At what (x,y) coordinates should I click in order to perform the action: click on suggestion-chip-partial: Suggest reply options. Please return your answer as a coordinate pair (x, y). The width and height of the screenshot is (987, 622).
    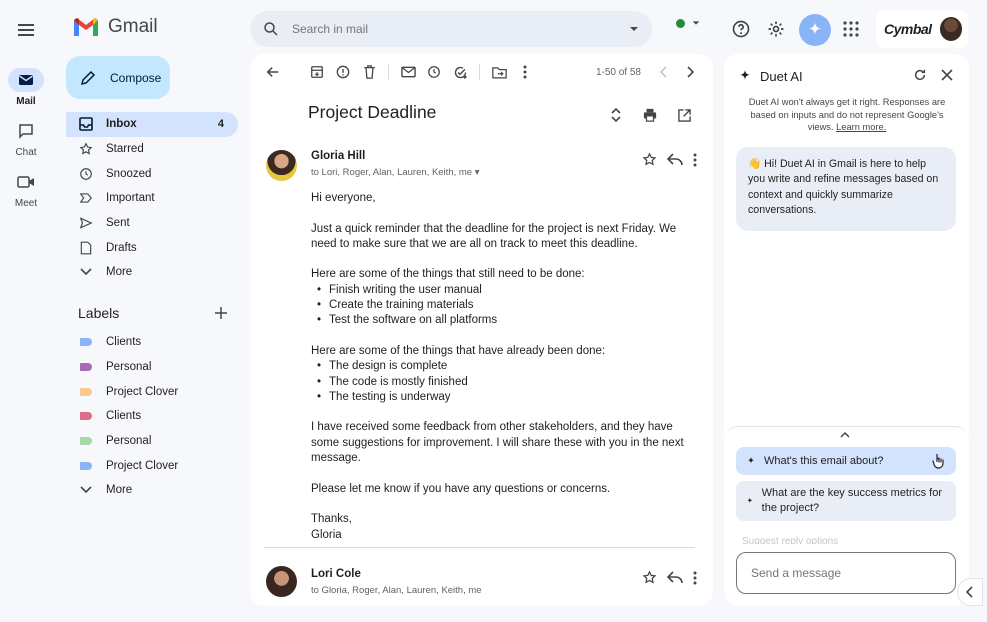
    Looking at the image, I should click on (790, 540).